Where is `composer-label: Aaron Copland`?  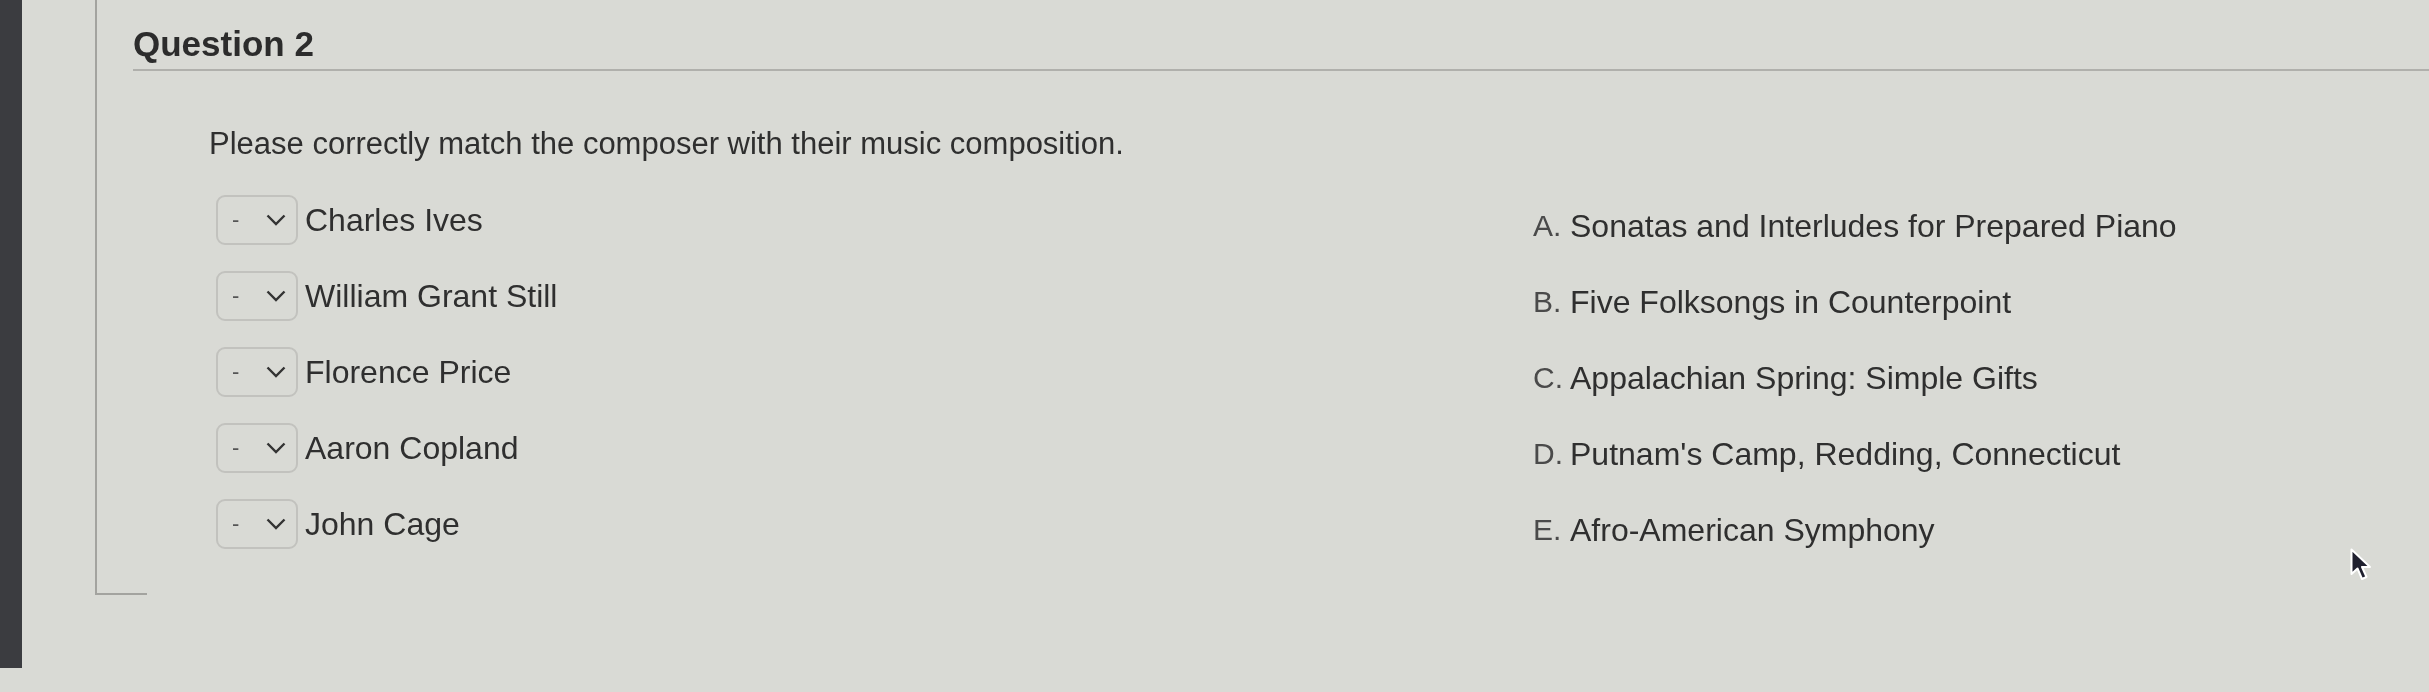
composer-label: Aaron Copland is located at coordinates (412, 448).